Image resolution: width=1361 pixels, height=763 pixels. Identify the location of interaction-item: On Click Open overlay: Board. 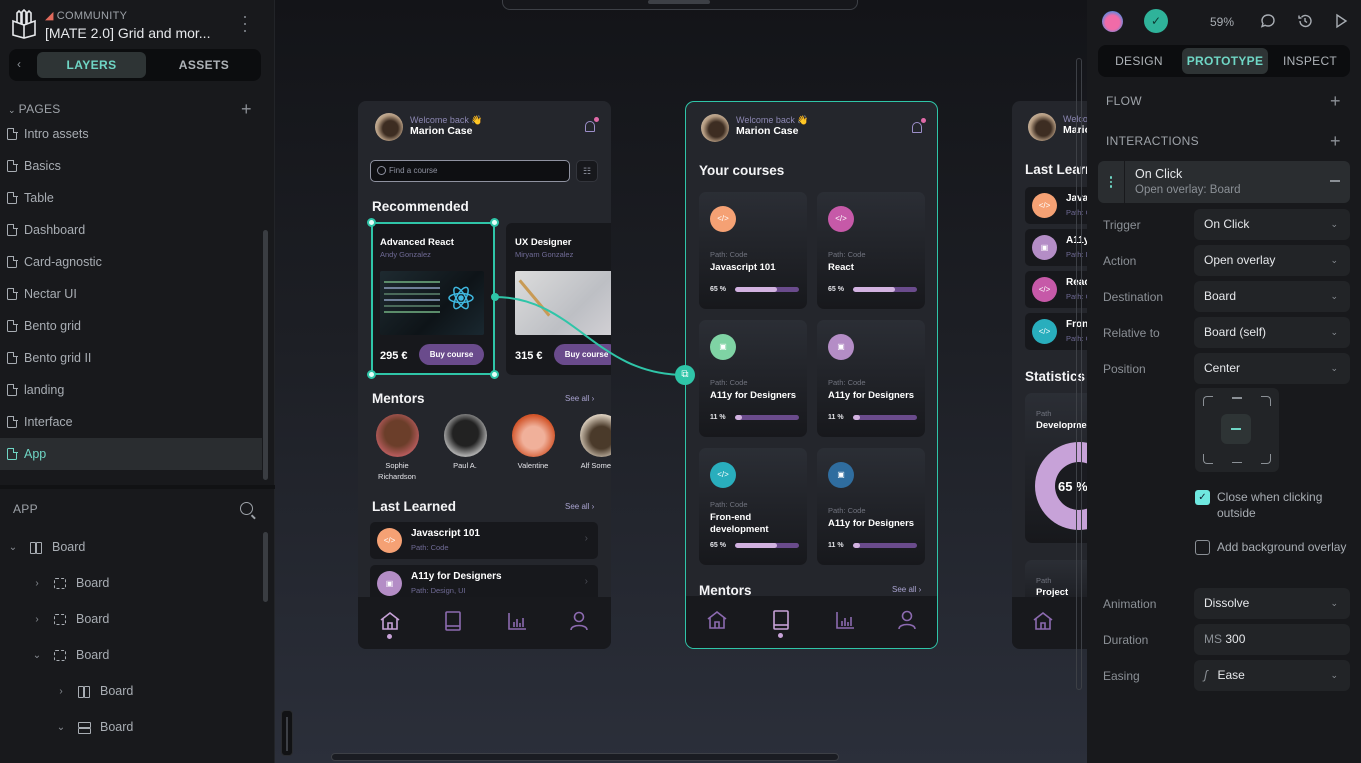
(1224, 182).